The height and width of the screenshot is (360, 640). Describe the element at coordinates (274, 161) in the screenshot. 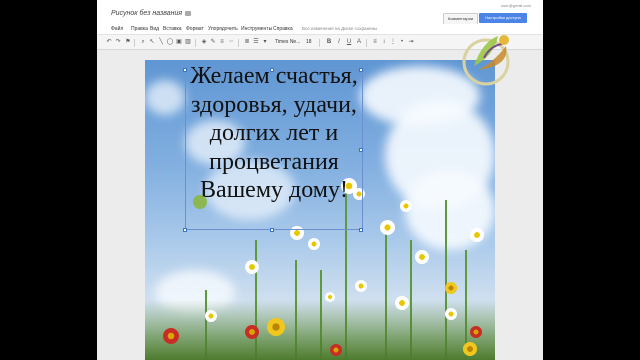

I see `greeting-line: процветания` at that location.